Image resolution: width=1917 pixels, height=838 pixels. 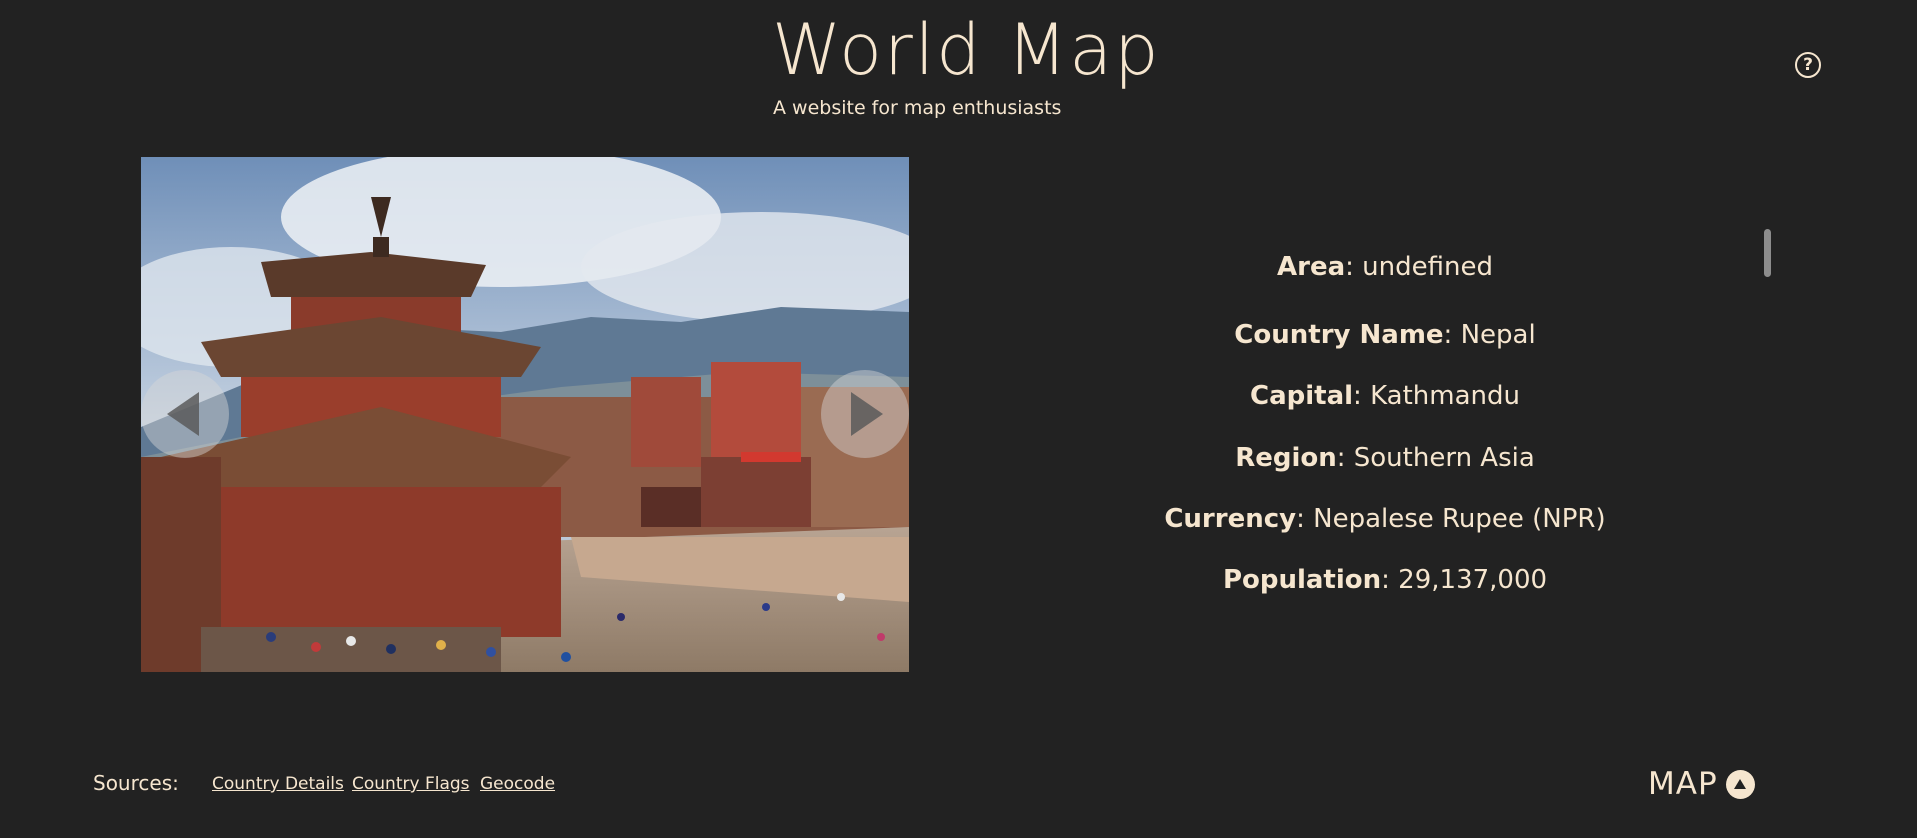 What do you see at coordinates (1230, 519) in the screenshot?
I see `detail-key: Currency` at bounding box center [1230, 519].